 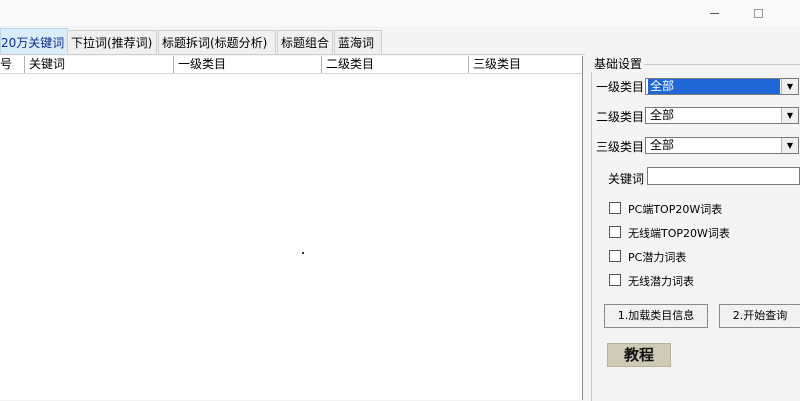 What do you see at coordinates (525, 64) in the screenshot?
I see `column-category-3: 三级类目` at bounding box center [525, 64].